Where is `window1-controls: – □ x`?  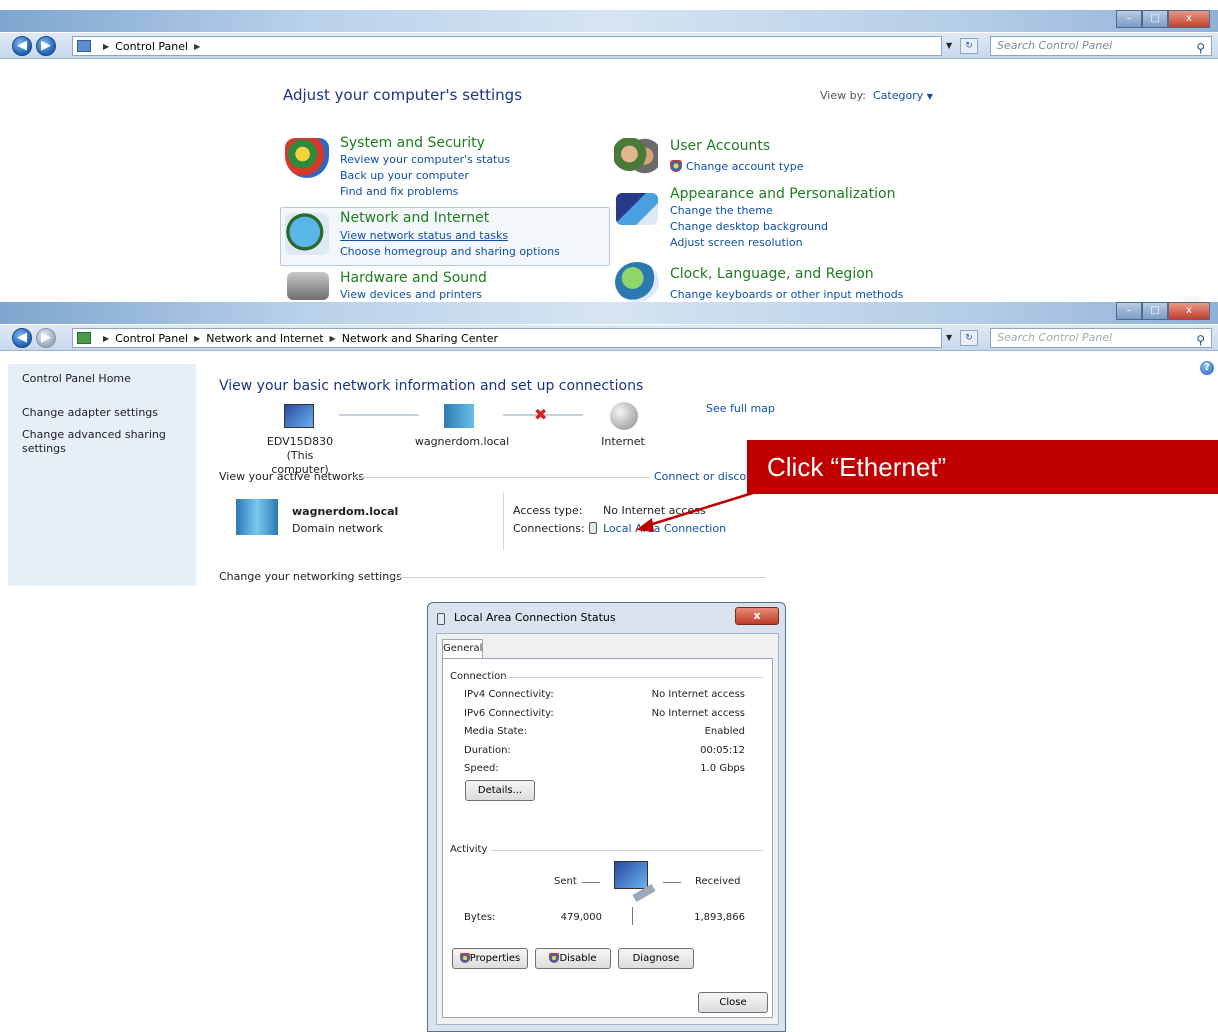 window1-controls: – □ x is located at coordinates (1163, 19).